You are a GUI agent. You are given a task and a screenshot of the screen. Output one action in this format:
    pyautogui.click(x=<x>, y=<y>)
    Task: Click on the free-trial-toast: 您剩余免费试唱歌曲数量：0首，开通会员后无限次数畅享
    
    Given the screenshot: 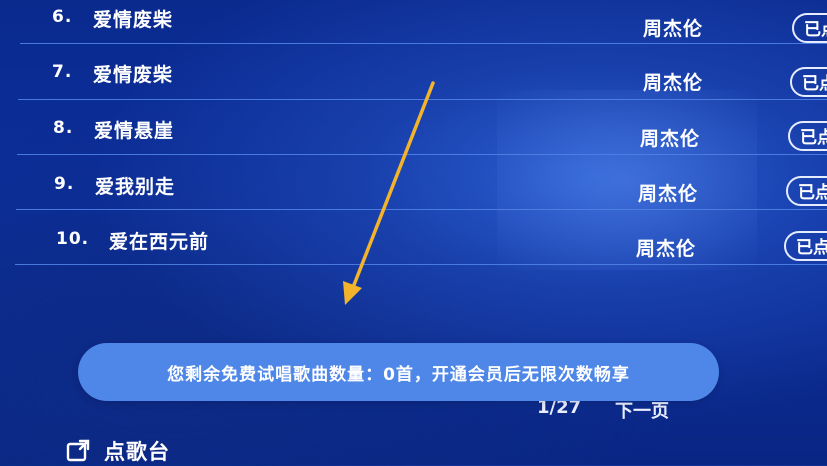 What is the action you would take?
    pyautogui.click(x=398, y=372)
    